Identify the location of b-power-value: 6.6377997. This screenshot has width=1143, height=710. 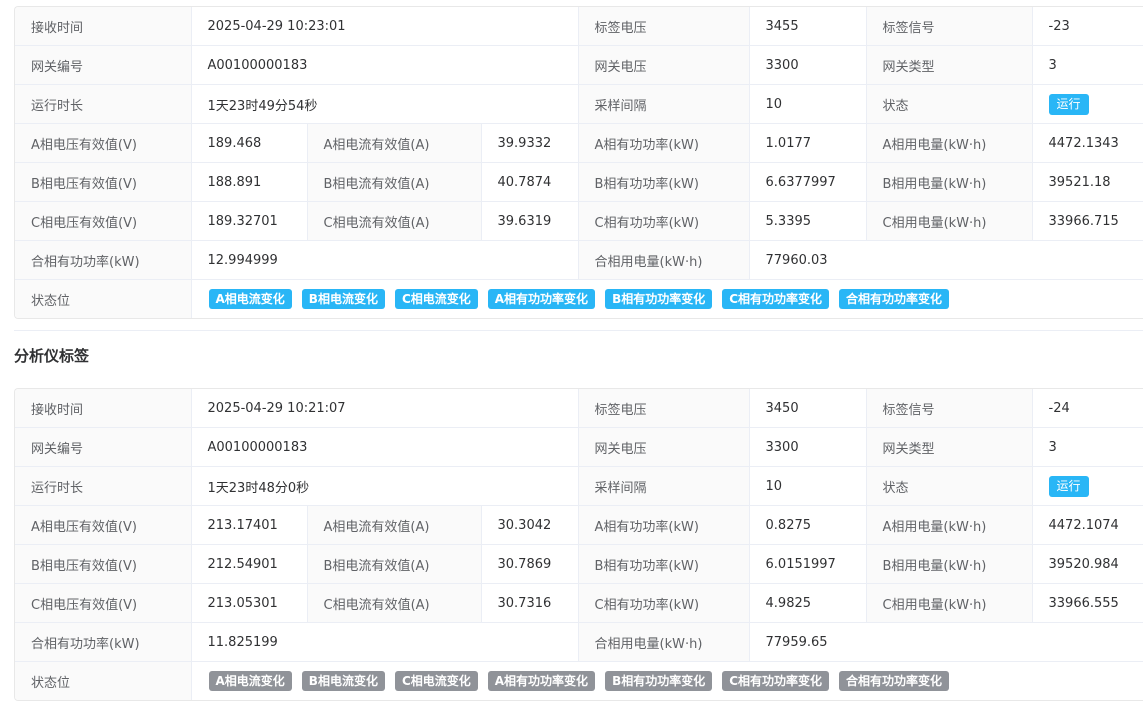
(808, 182).